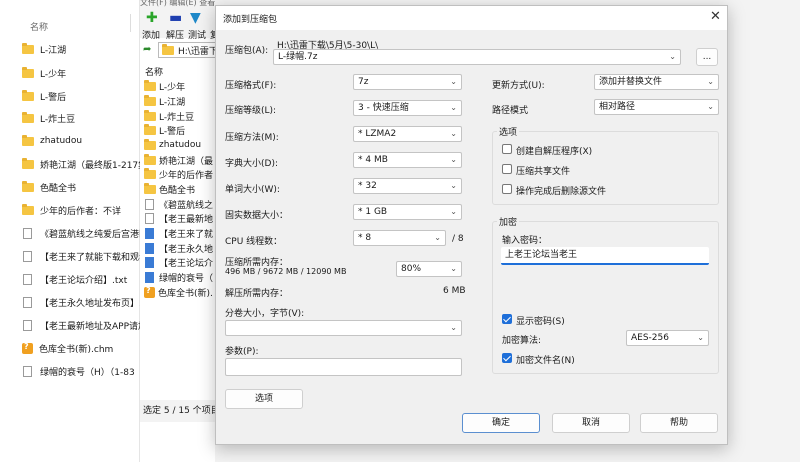  I want to click on method-select: * LZMA2 ⌄, so click(407, 134).